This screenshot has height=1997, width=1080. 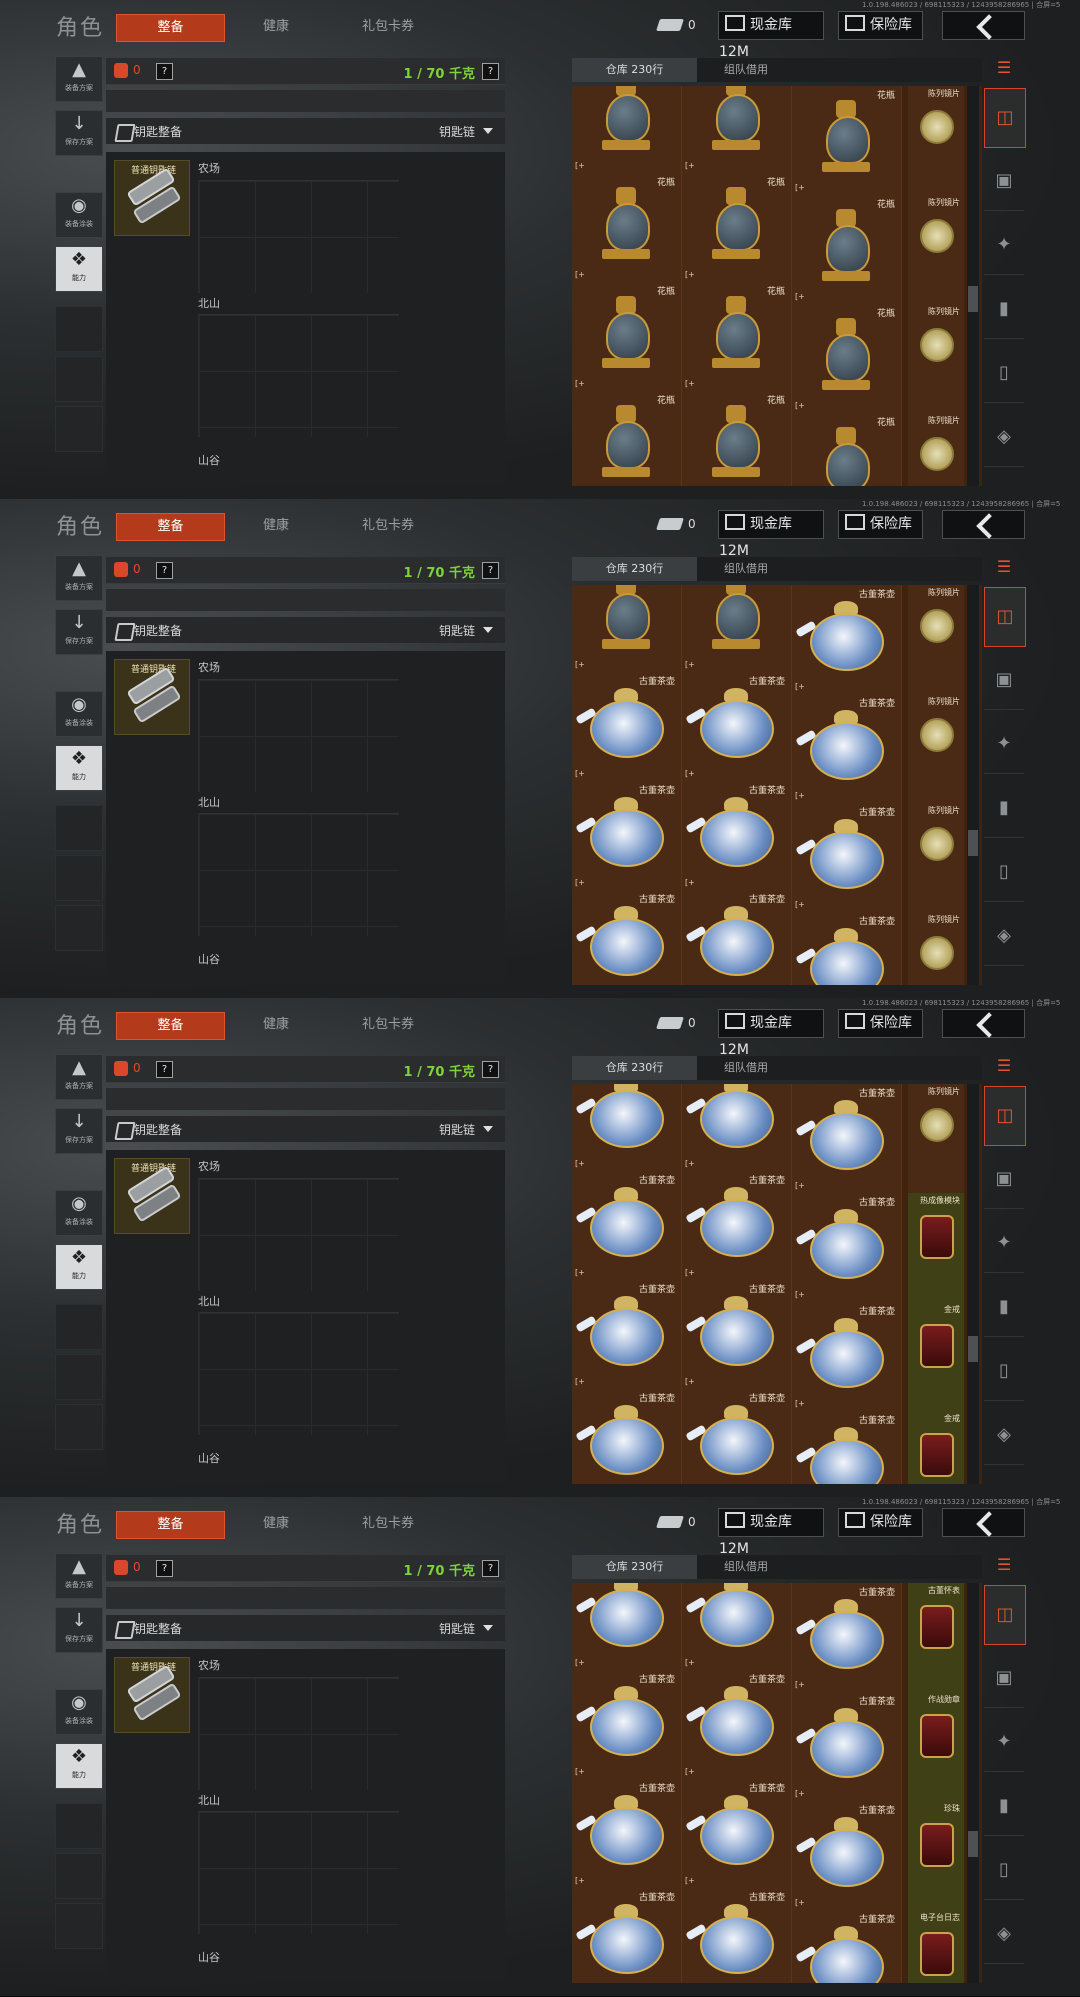 I want to click on inventory-item: 珍珠, so click(x=936, y=1856).